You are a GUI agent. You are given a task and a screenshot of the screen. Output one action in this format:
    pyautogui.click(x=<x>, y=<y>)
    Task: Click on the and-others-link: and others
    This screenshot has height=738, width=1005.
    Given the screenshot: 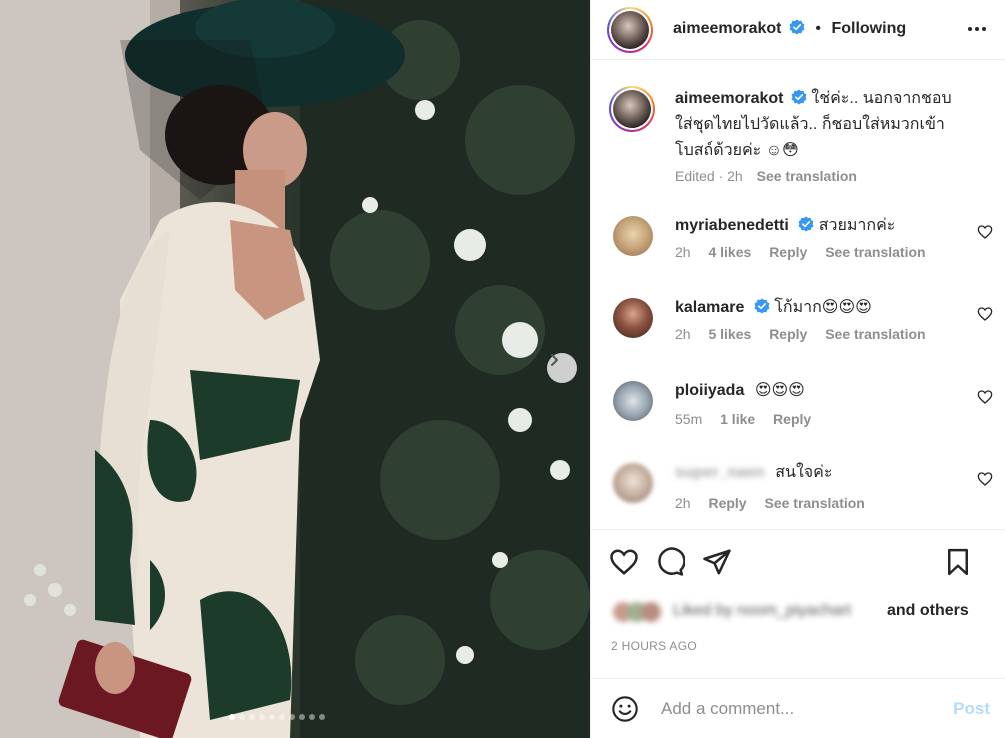 What is the action you would take?
    pyautogui.click(x=928, y=611)
    